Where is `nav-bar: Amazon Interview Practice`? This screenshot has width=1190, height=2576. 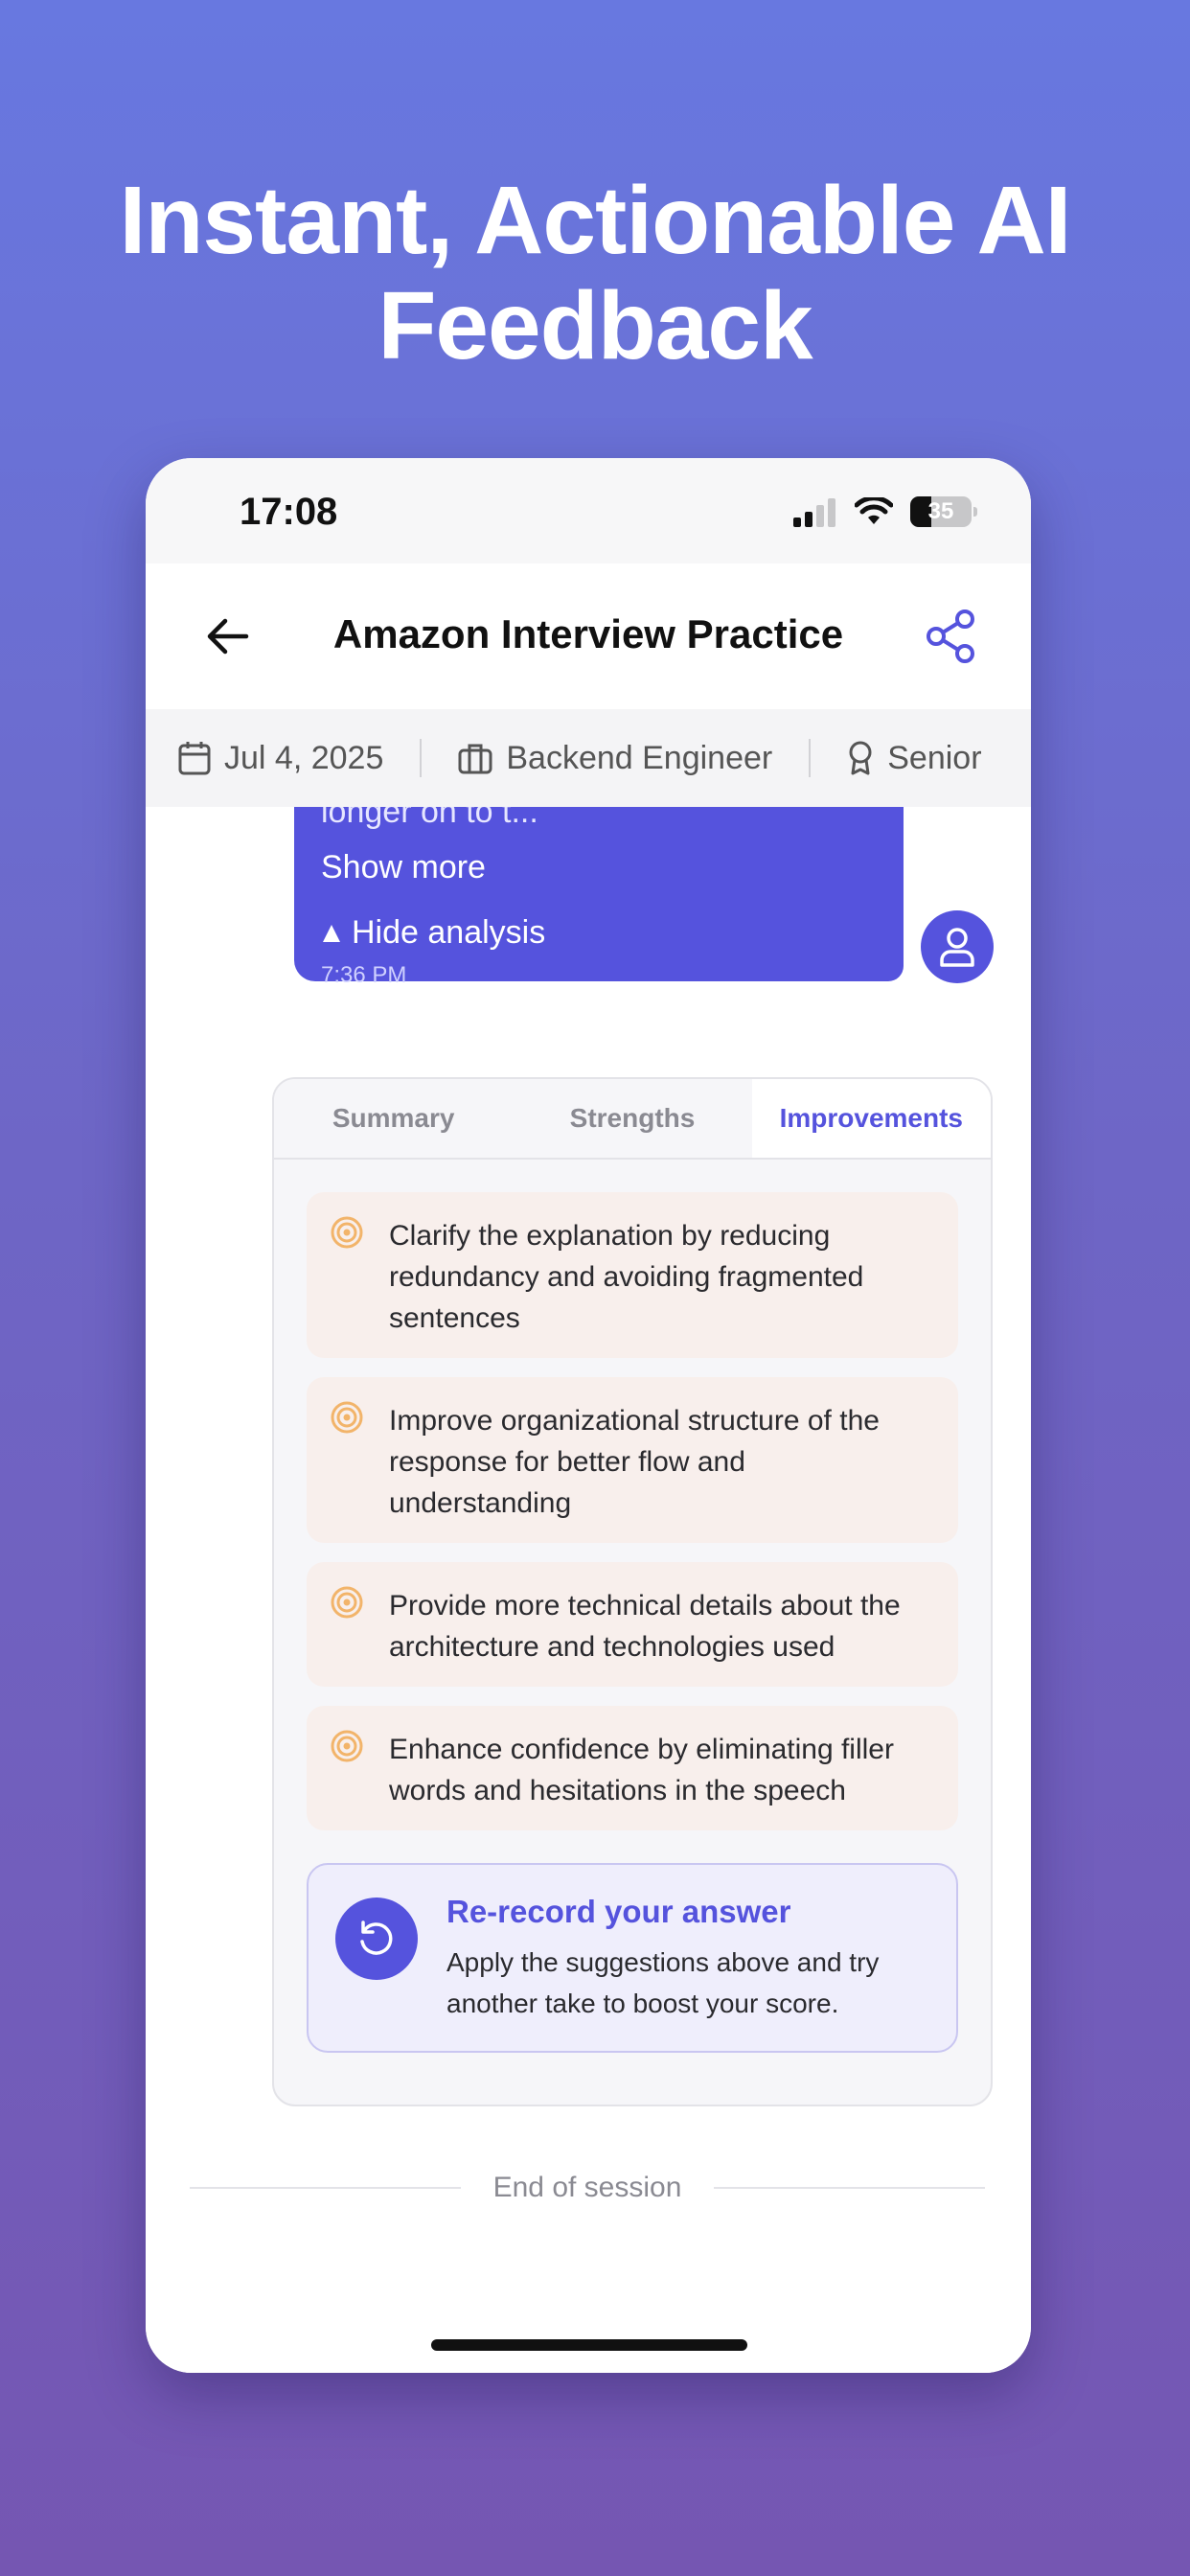
nav-bar: Amazon Interview Practice is located at coordinates (589, 636).